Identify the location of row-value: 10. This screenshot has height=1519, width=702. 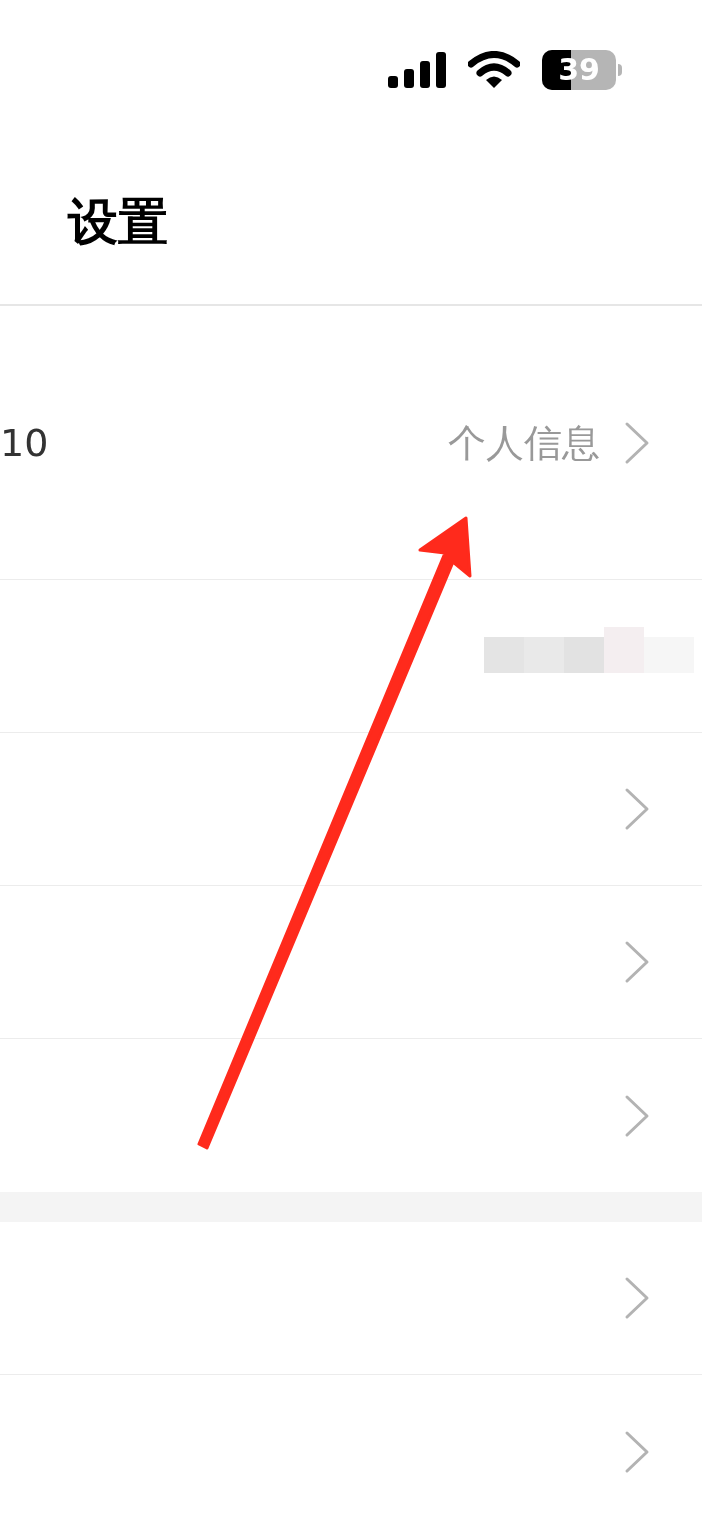
(24, 442).